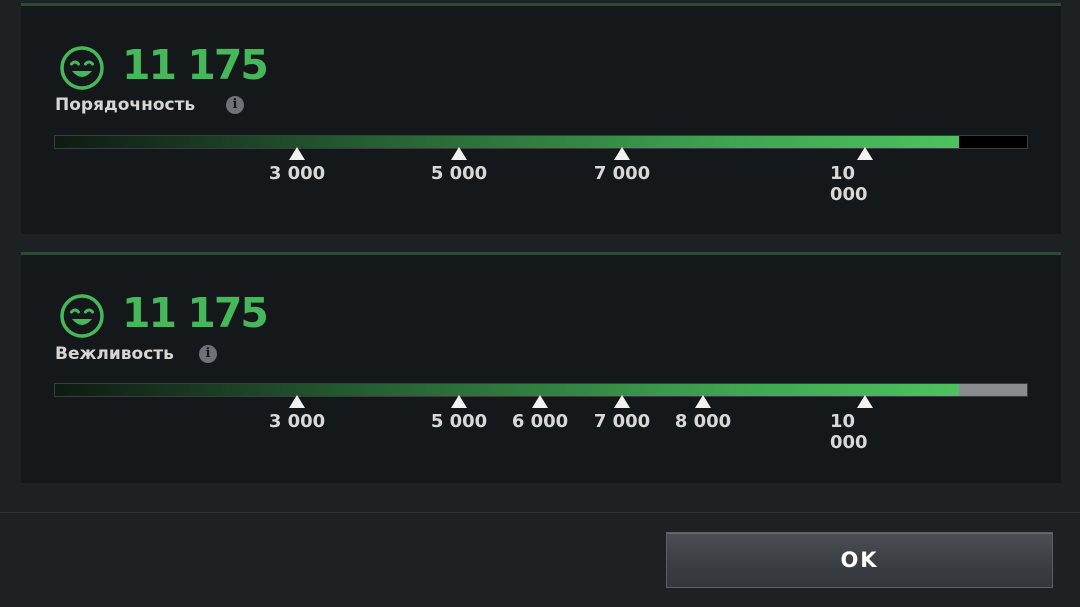 The image size is (1080, 607). I want to click on politeness-progress-fill, so click(507, 390).